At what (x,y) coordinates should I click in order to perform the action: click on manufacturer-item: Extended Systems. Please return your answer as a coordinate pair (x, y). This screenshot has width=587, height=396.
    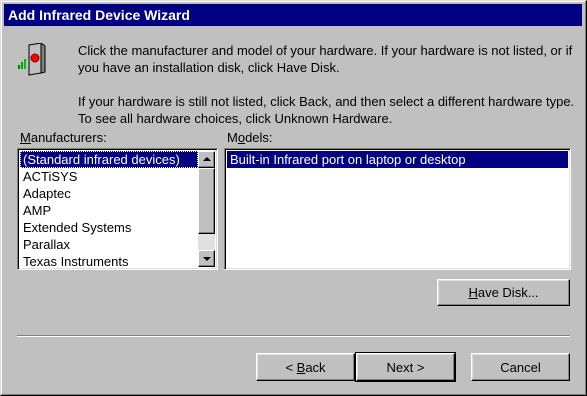
    Looking at the image, I should click on (109, 227).